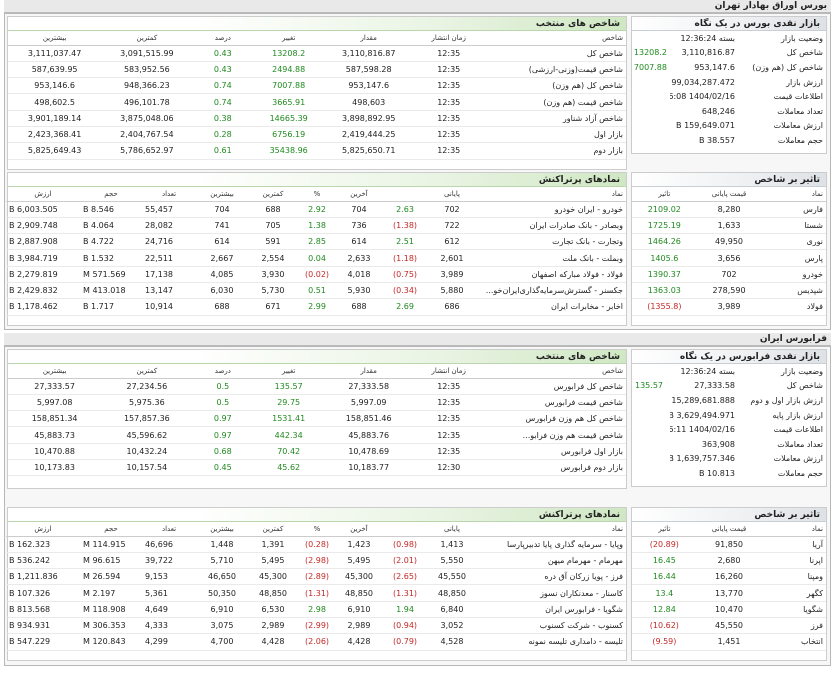  What do you see at coordinates (551, 626) in the screenshot?
I see `symbol-link: کسنوب - شرکت کسنوب` at bounding box center [551, 626].